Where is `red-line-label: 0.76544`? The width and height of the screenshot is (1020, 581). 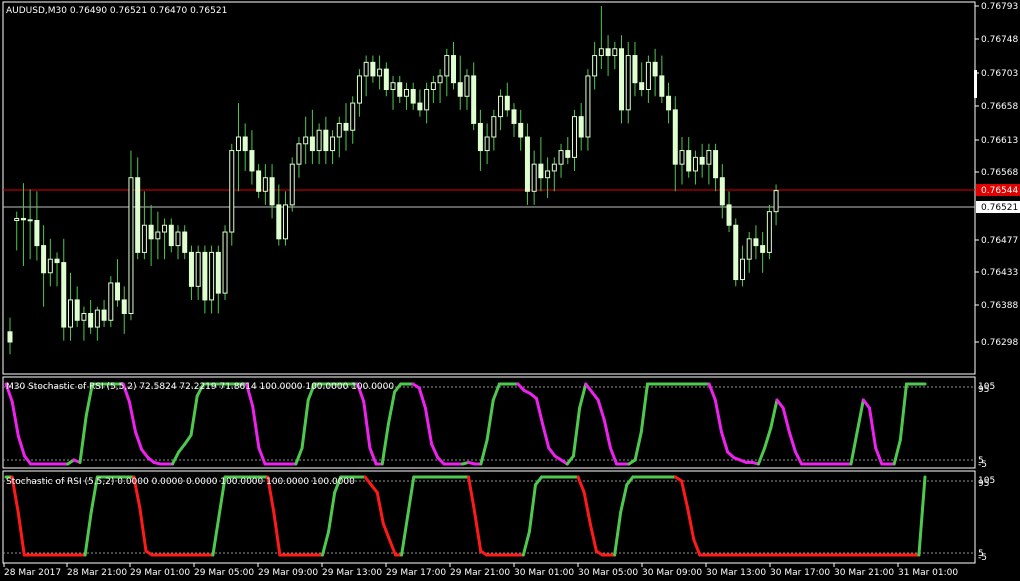
red-line-label: 0.76544 is located at coordinates (999, 191).